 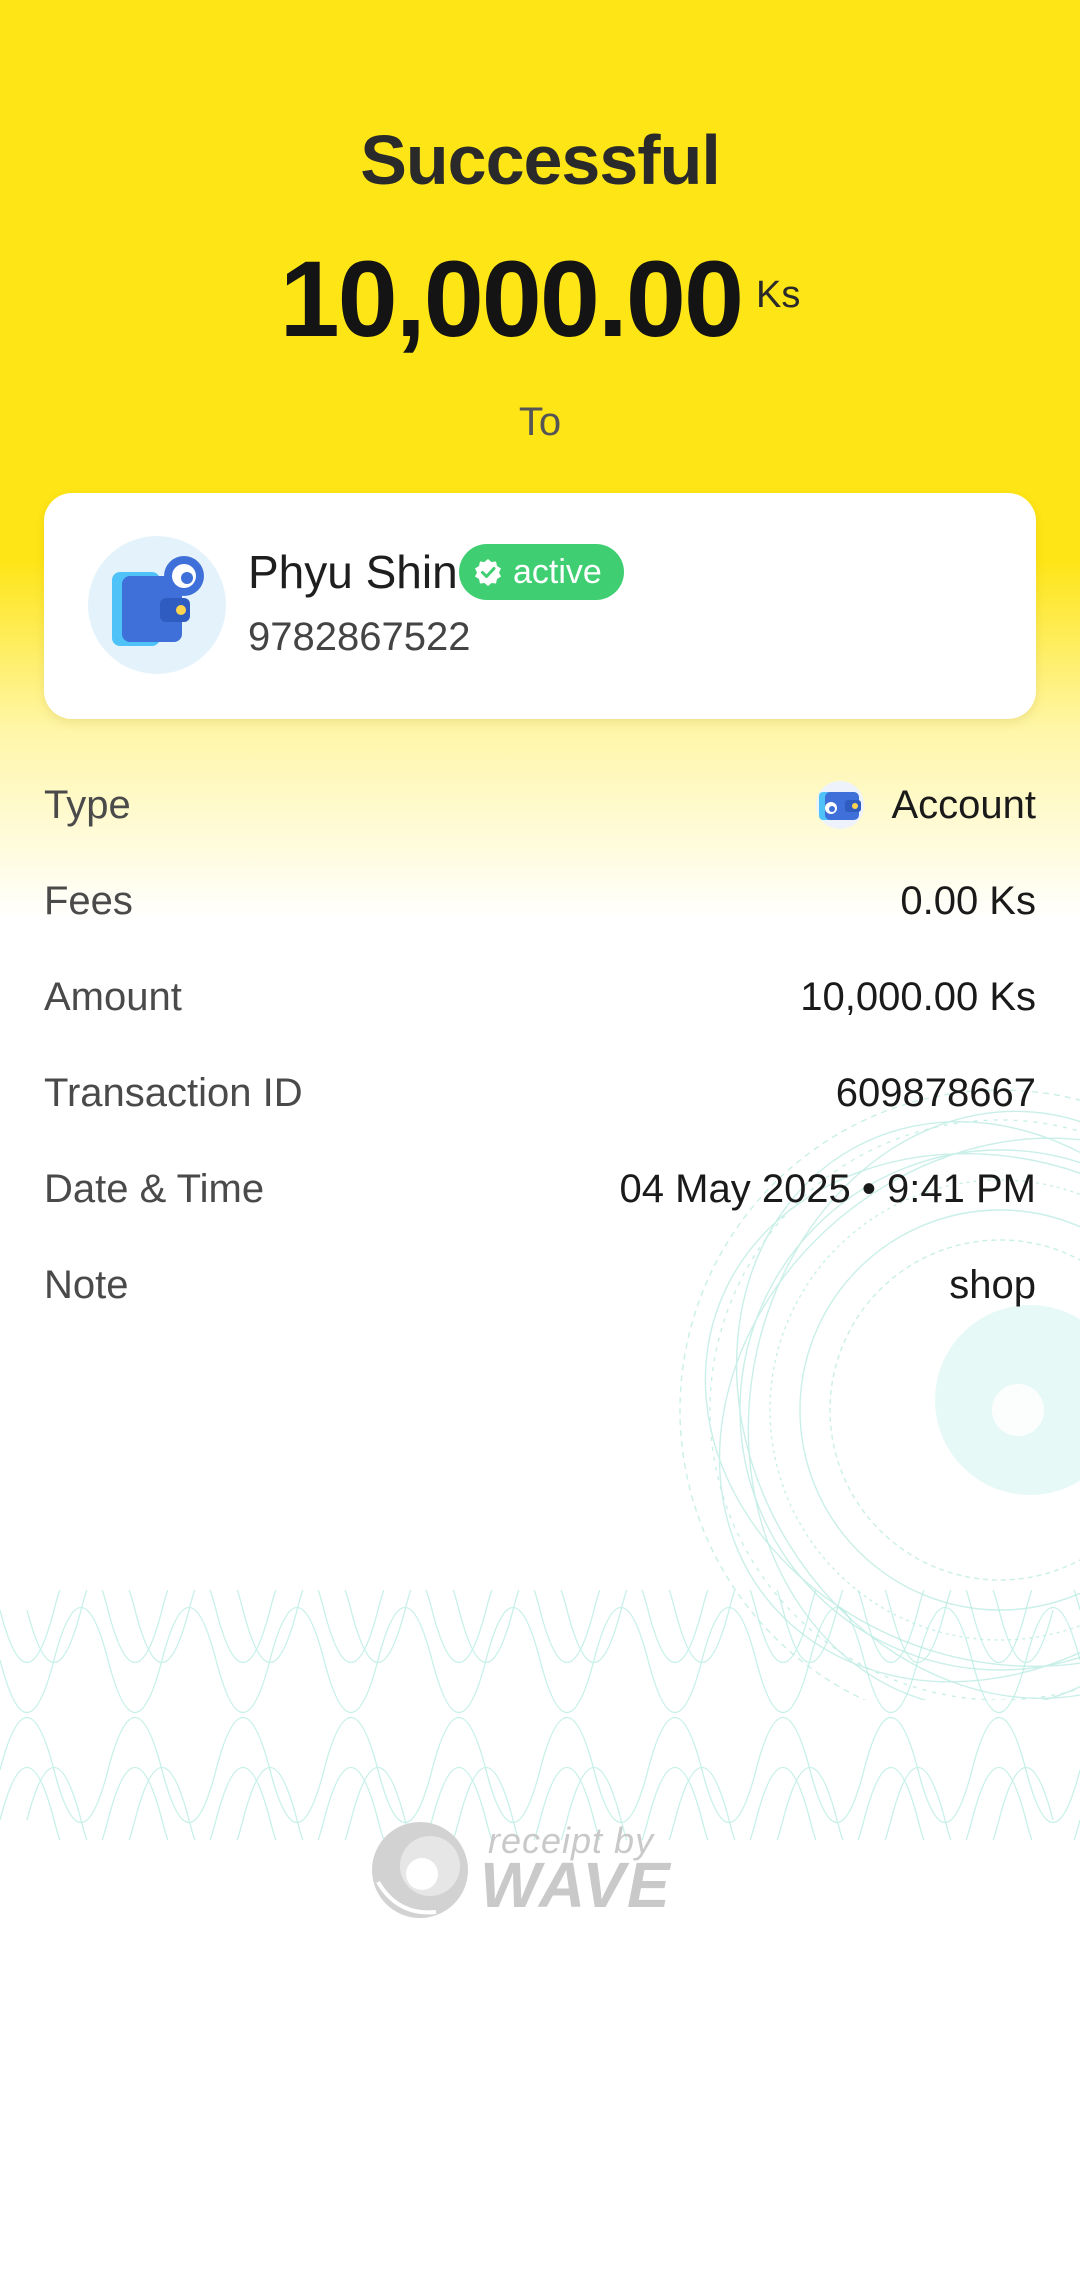 What do you see at coordinates (778, 295) in the screenshot?
I see `amount-currency: Ks` at bounding box center [778, 295].